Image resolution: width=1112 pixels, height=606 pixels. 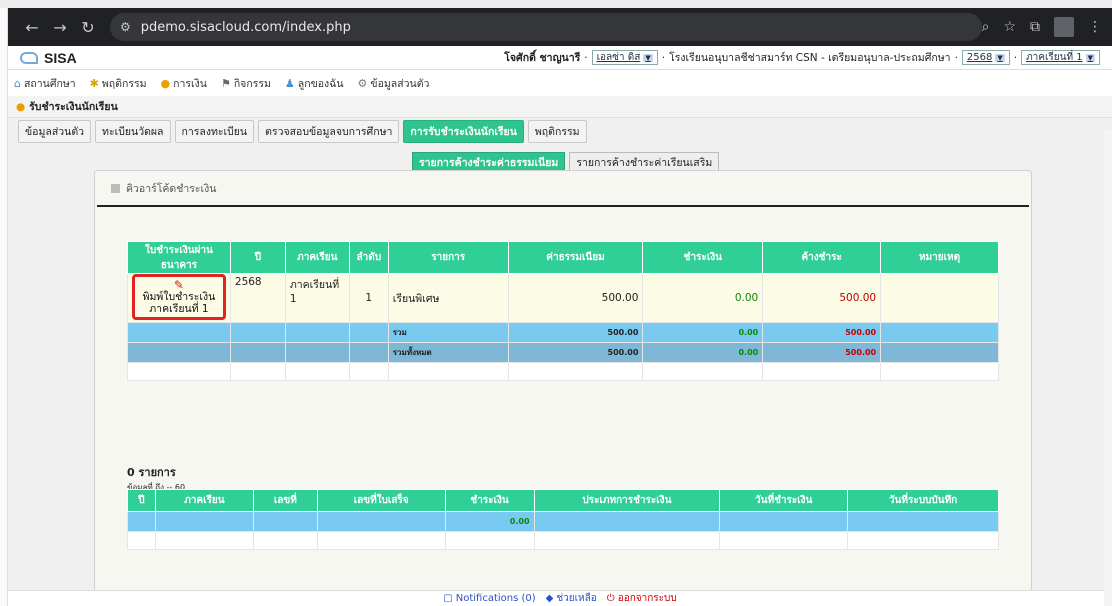 What do you see at coordinates (314, 83) in the screenshot?
I see `menu-item-my-children: ♟ ลูกของฉัน` at bounding box center [314, 83].